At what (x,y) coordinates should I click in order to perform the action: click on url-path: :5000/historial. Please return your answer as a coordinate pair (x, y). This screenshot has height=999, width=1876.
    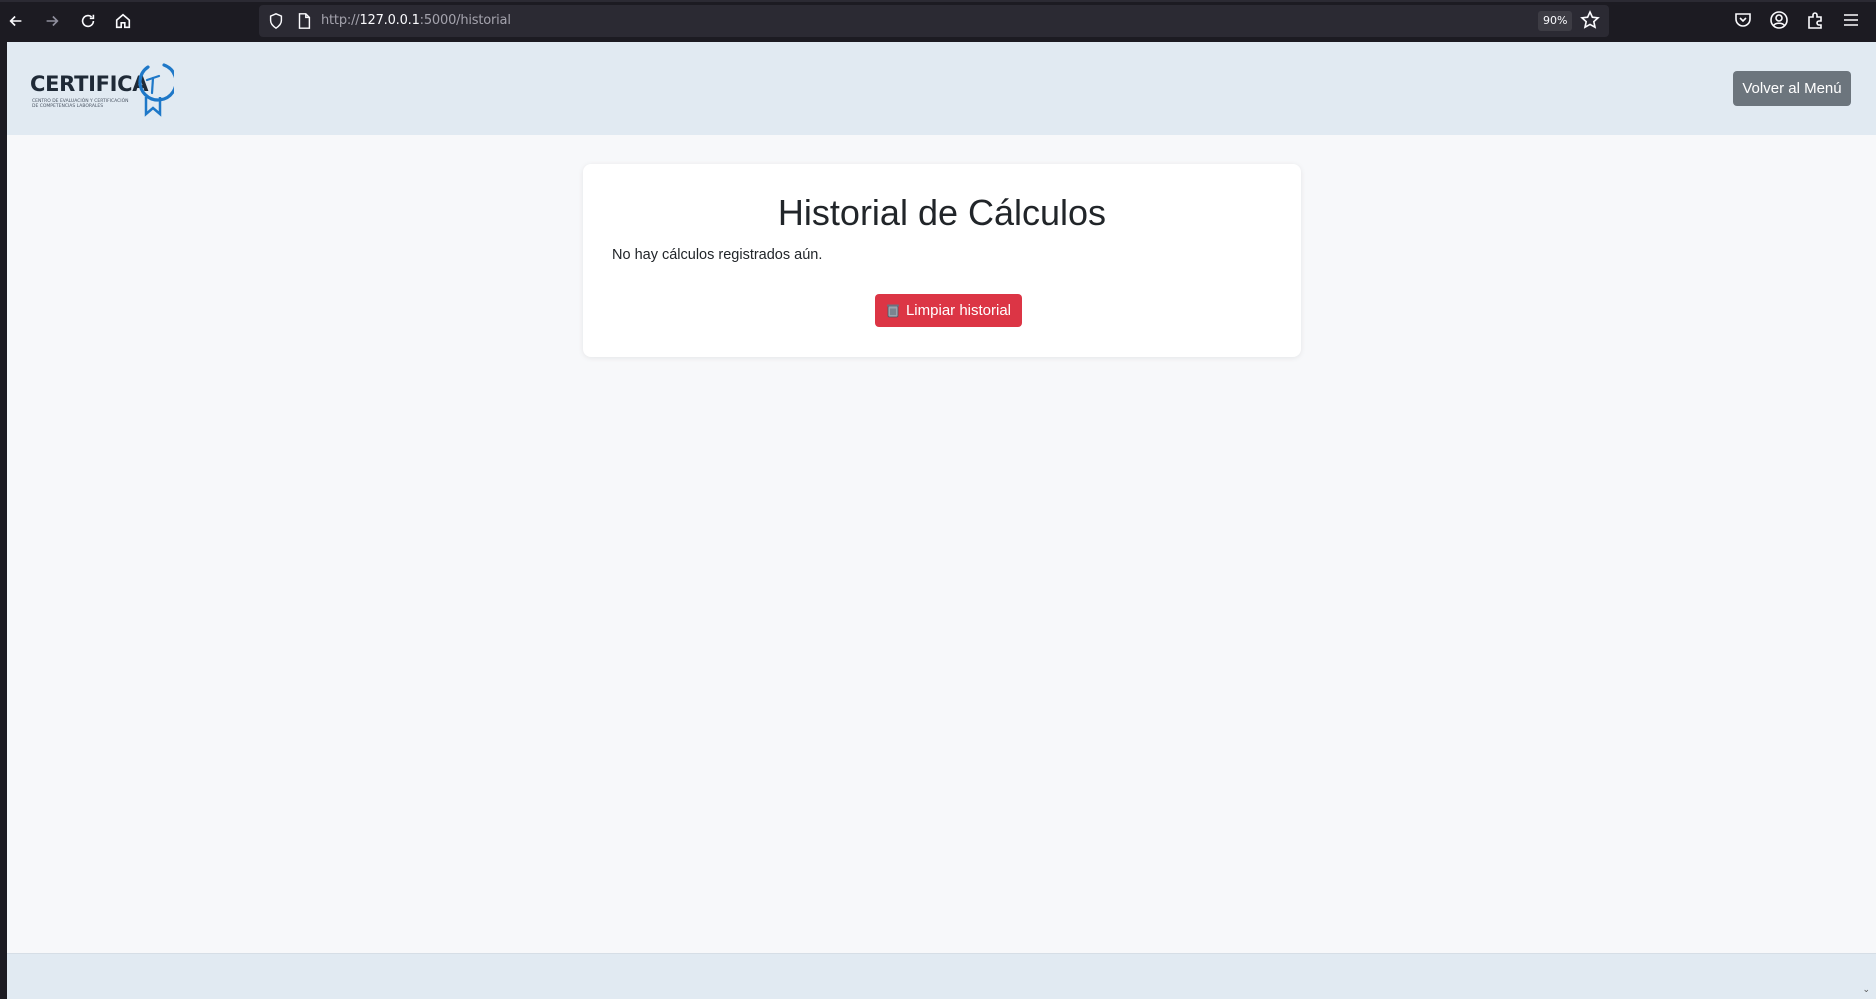
    Looking at the image, I should click on (465, 20).